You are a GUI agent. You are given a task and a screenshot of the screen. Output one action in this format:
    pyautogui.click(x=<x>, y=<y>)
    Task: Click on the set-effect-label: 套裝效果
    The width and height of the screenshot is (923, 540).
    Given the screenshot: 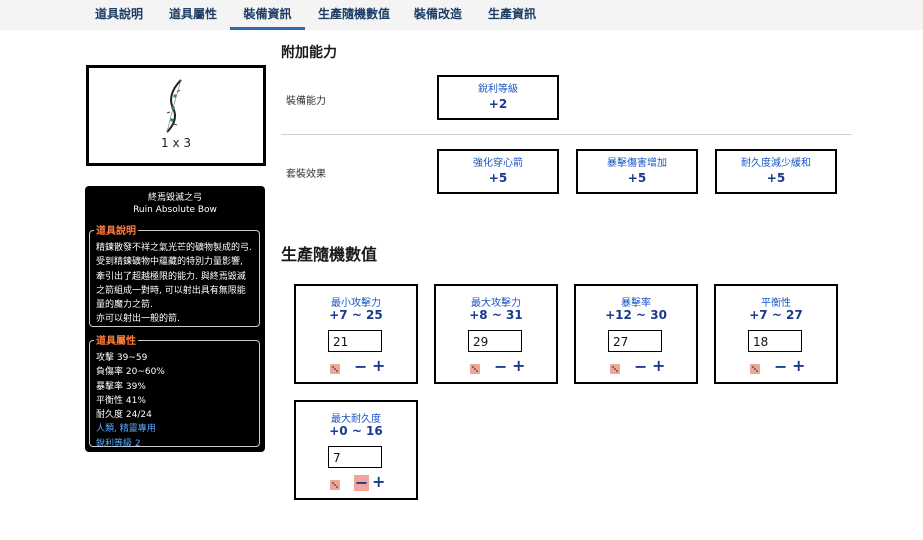 What is the action you would take?
    pyautogui.click(x=306, y=174)
    